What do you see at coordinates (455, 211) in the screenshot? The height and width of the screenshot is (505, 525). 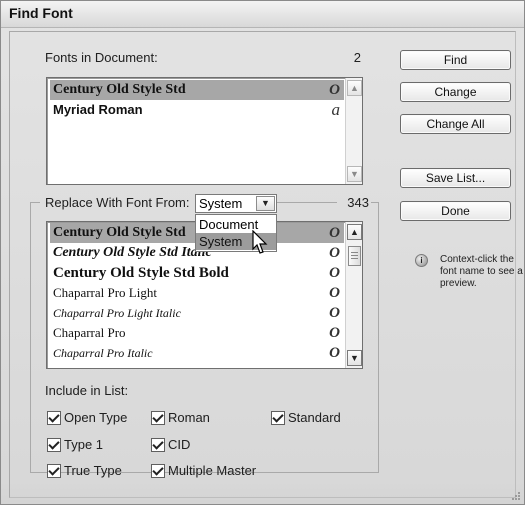 I see `done-button: Done` at bounding box center [455, 211].